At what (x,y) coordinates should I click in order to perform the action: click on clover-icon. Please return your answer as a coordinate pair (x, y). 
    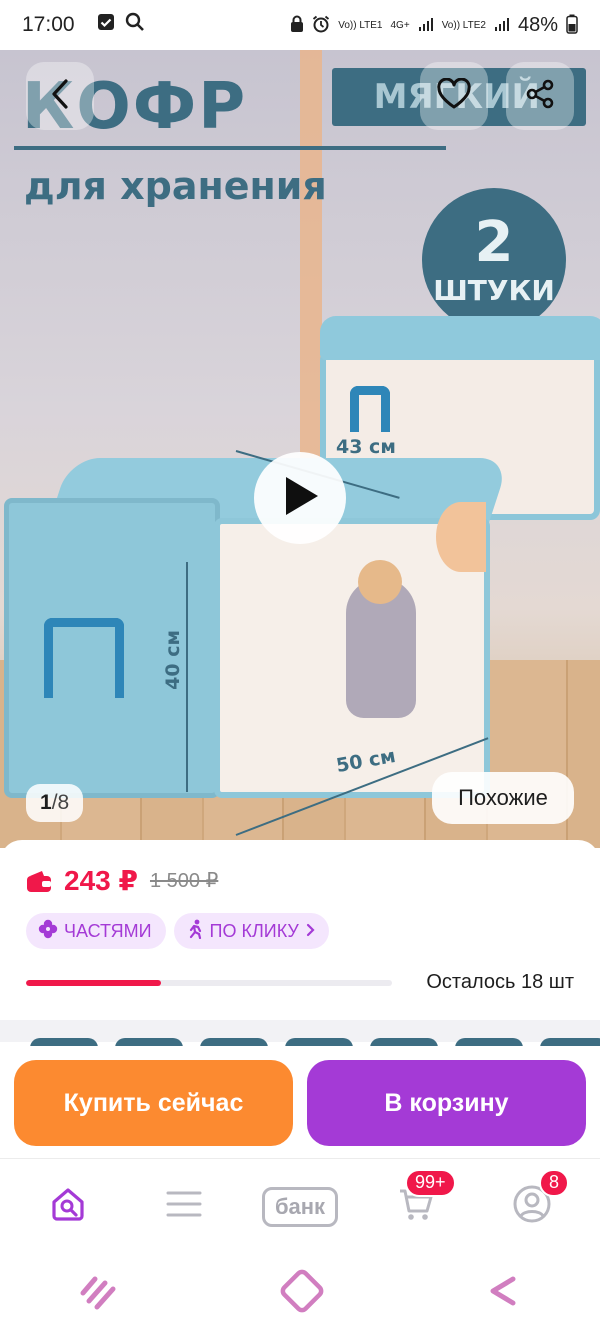
    Looking at the image, I should click on (48, 931).